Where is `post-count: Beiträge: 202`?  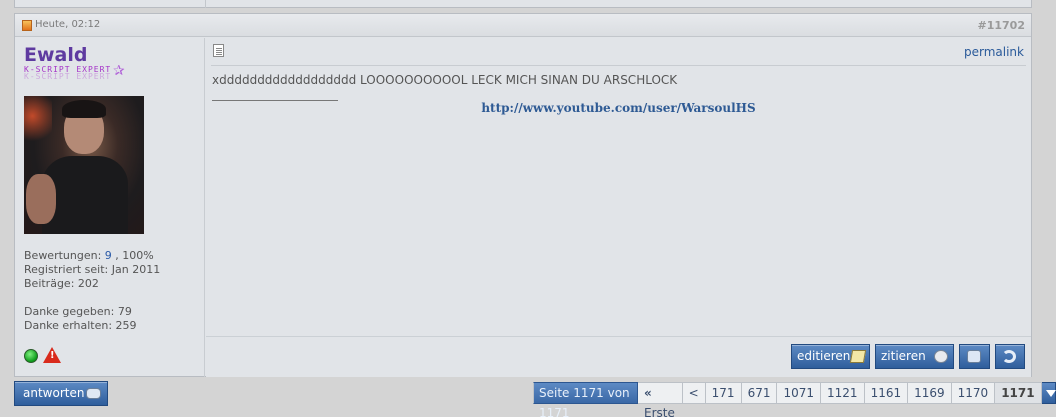
post-count: Beiträge: 202 is located at coordinates (61, 283).